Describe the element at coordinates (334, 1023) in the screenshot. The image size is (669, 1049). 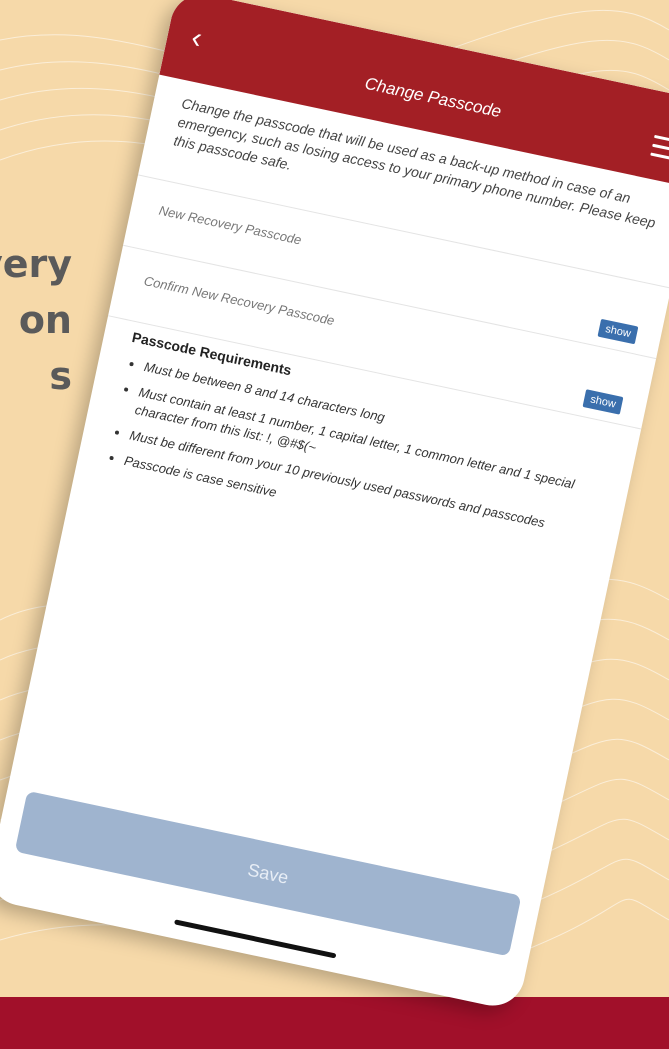
I see `bottom-accent-band` at that location.